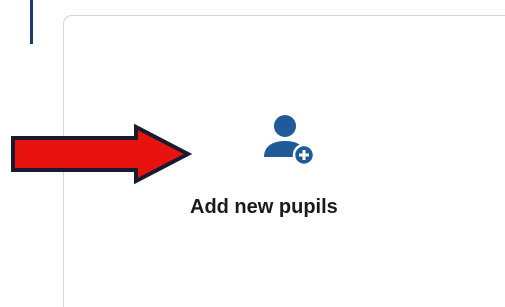  I want to click on add-new-pupils-label: Add new pupils, so click(264, 207).